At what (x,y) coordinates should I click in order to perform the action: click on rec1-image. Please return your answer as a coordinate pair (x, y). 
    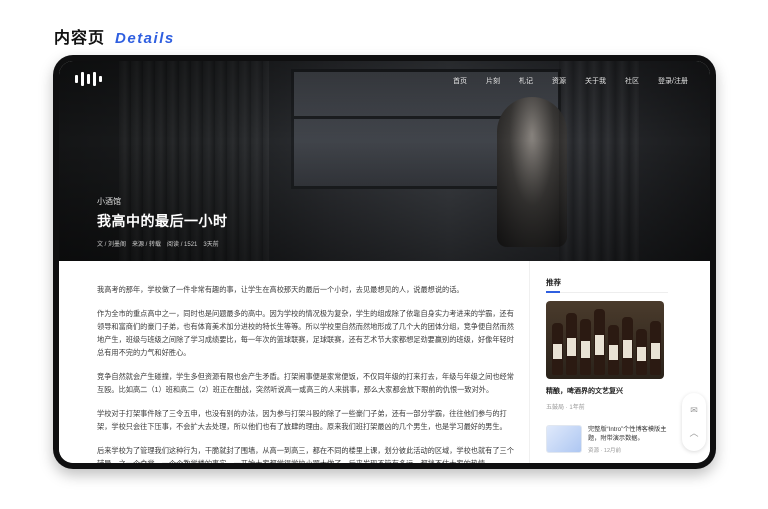
    Looking at the image, I should click on (605, 340).